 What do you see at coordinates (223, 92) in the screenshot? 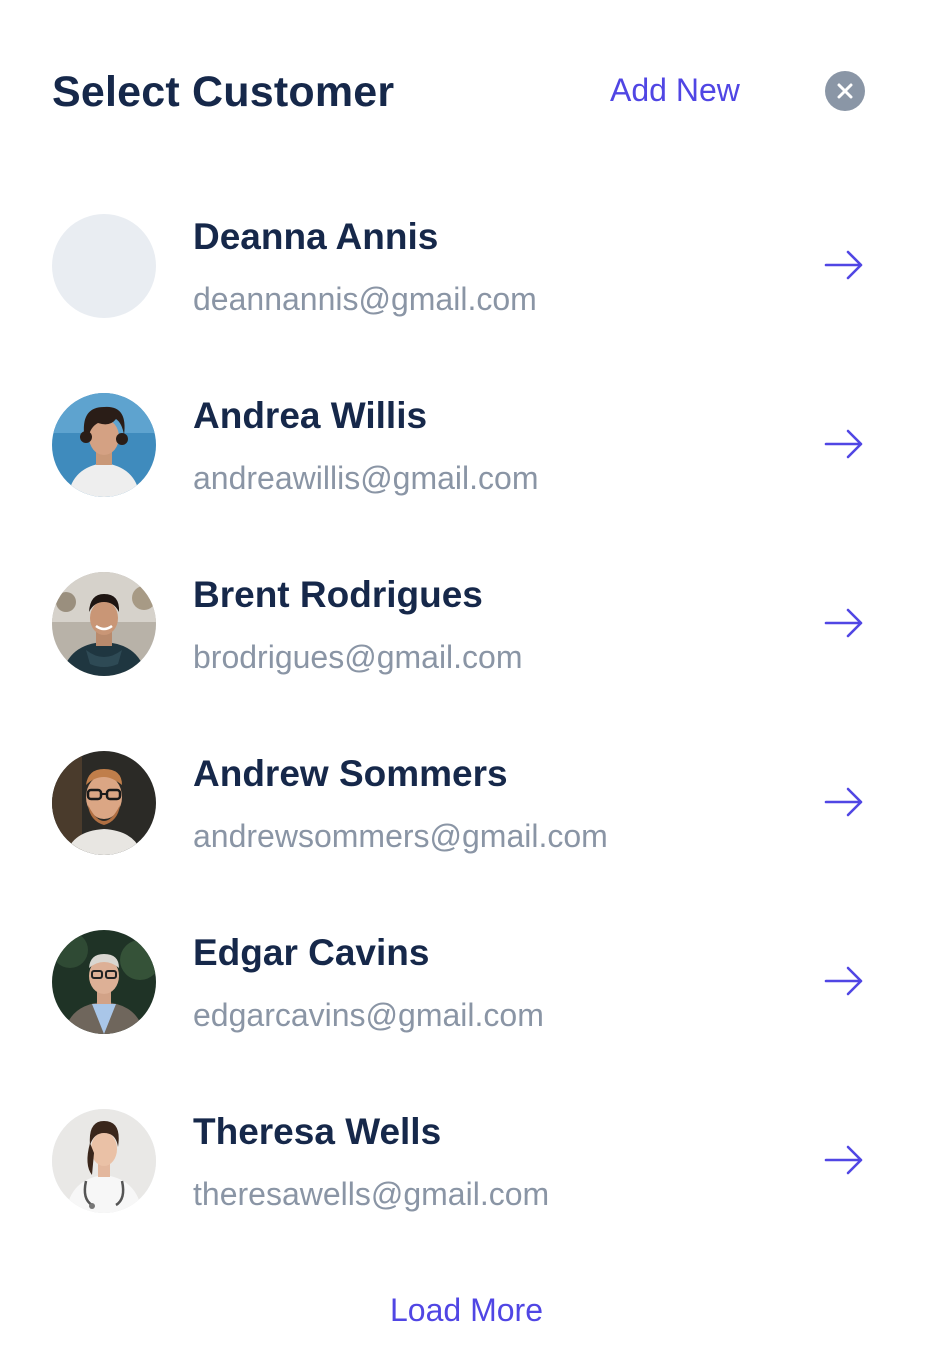
I see `modal-title: Select Customer` at bounding box center [223, 92].